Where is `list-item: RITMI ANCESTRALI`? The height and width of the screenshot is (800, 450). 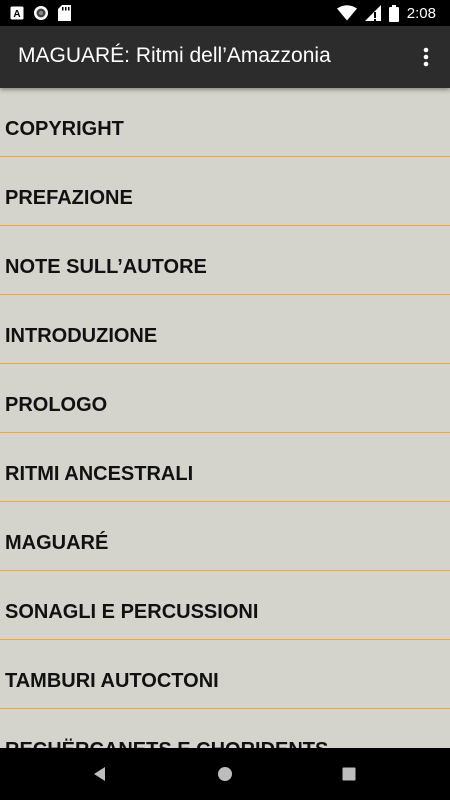
list-item: RITMI ANCESTRALI is located at coordinates (225, 467).